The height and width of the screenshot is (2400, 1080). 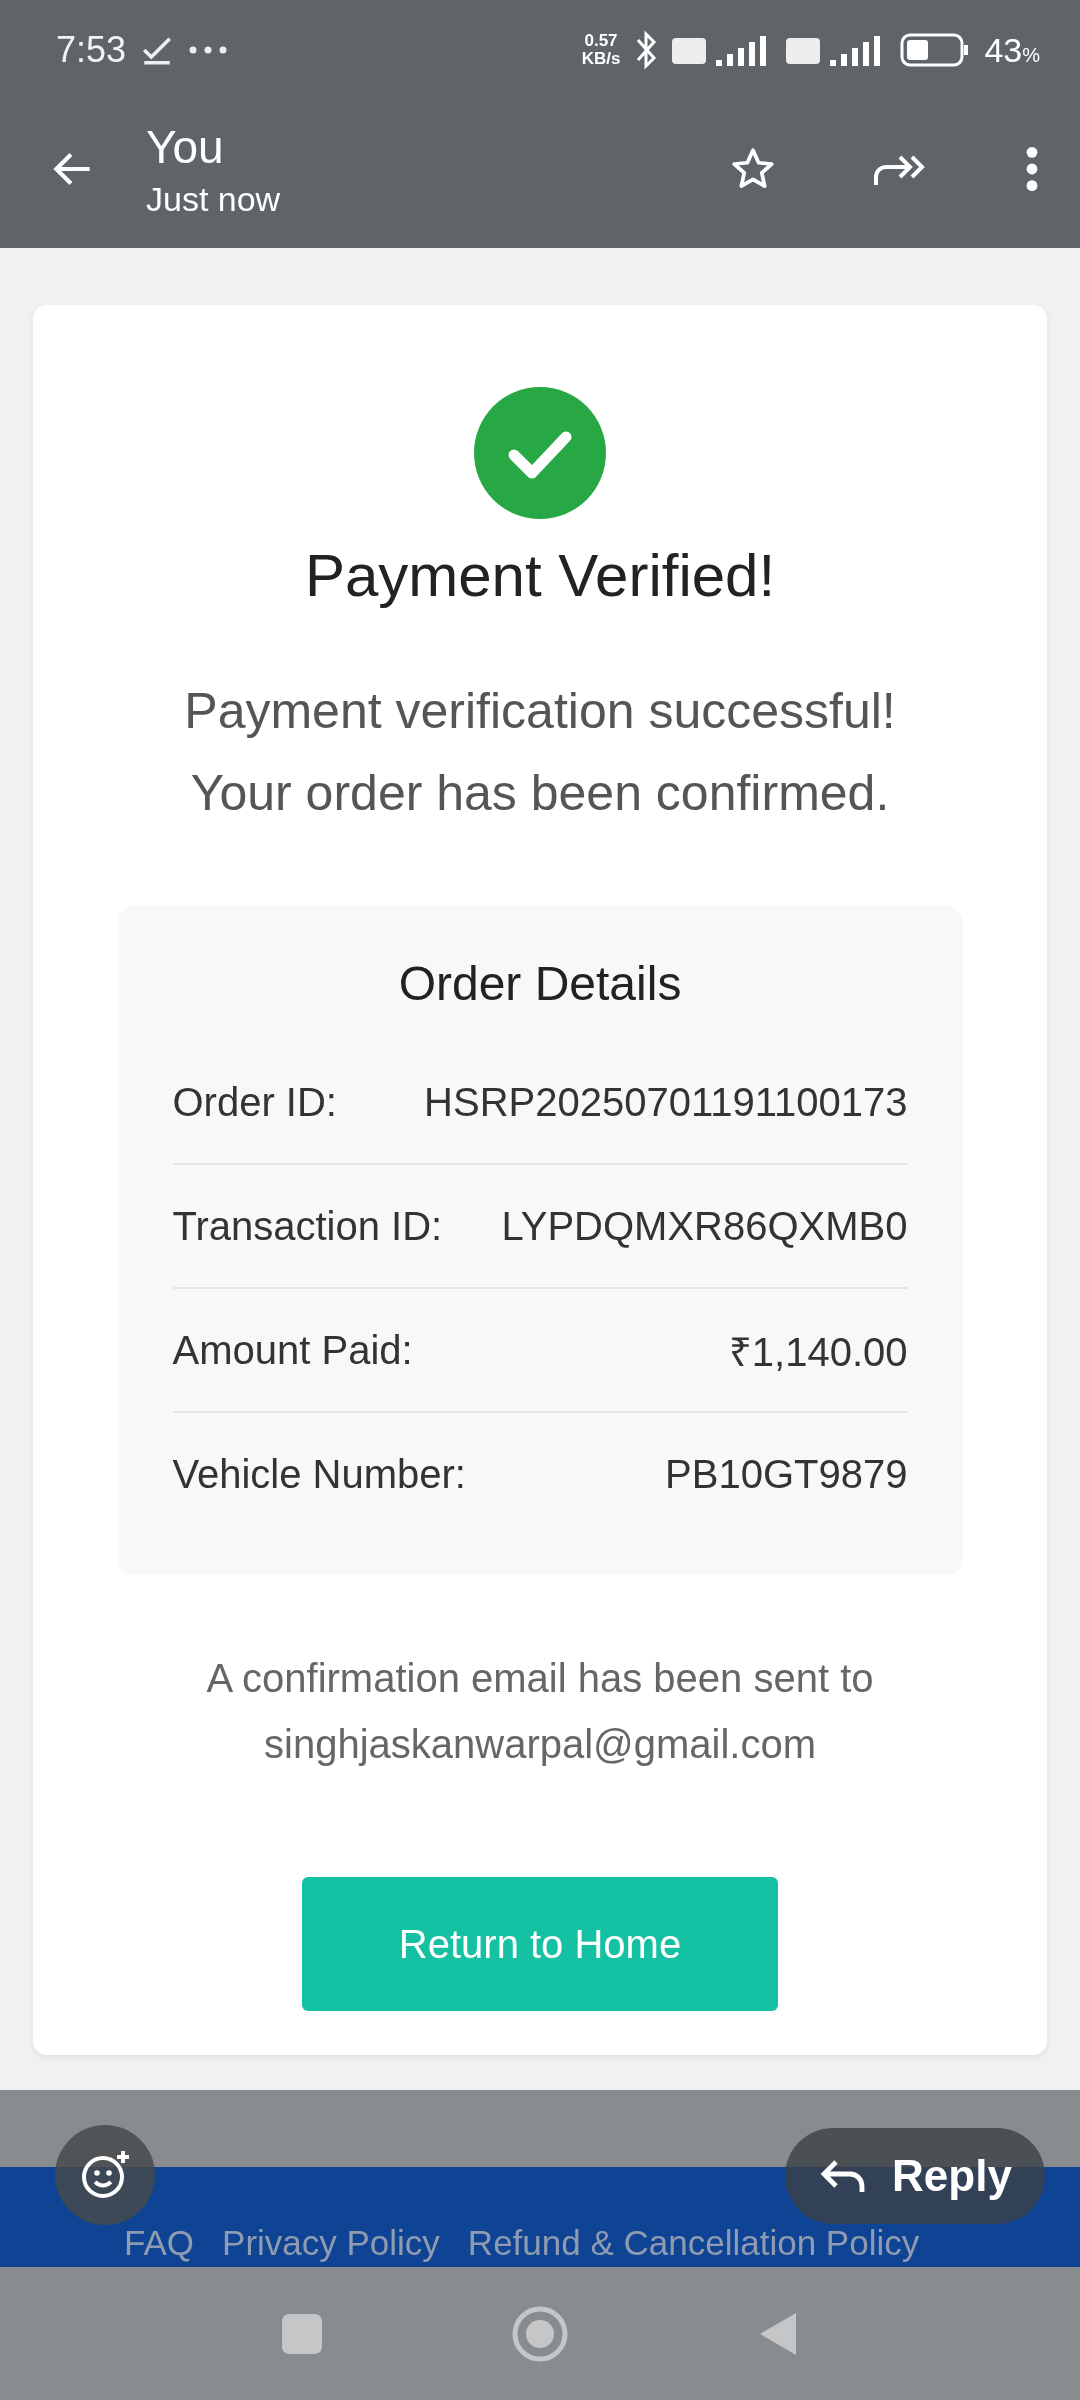 What do you see at coordinates (292, 1350) in the screenshot?
I see `detail-label: Amount Paid:` at bounding box center [292, 1350].